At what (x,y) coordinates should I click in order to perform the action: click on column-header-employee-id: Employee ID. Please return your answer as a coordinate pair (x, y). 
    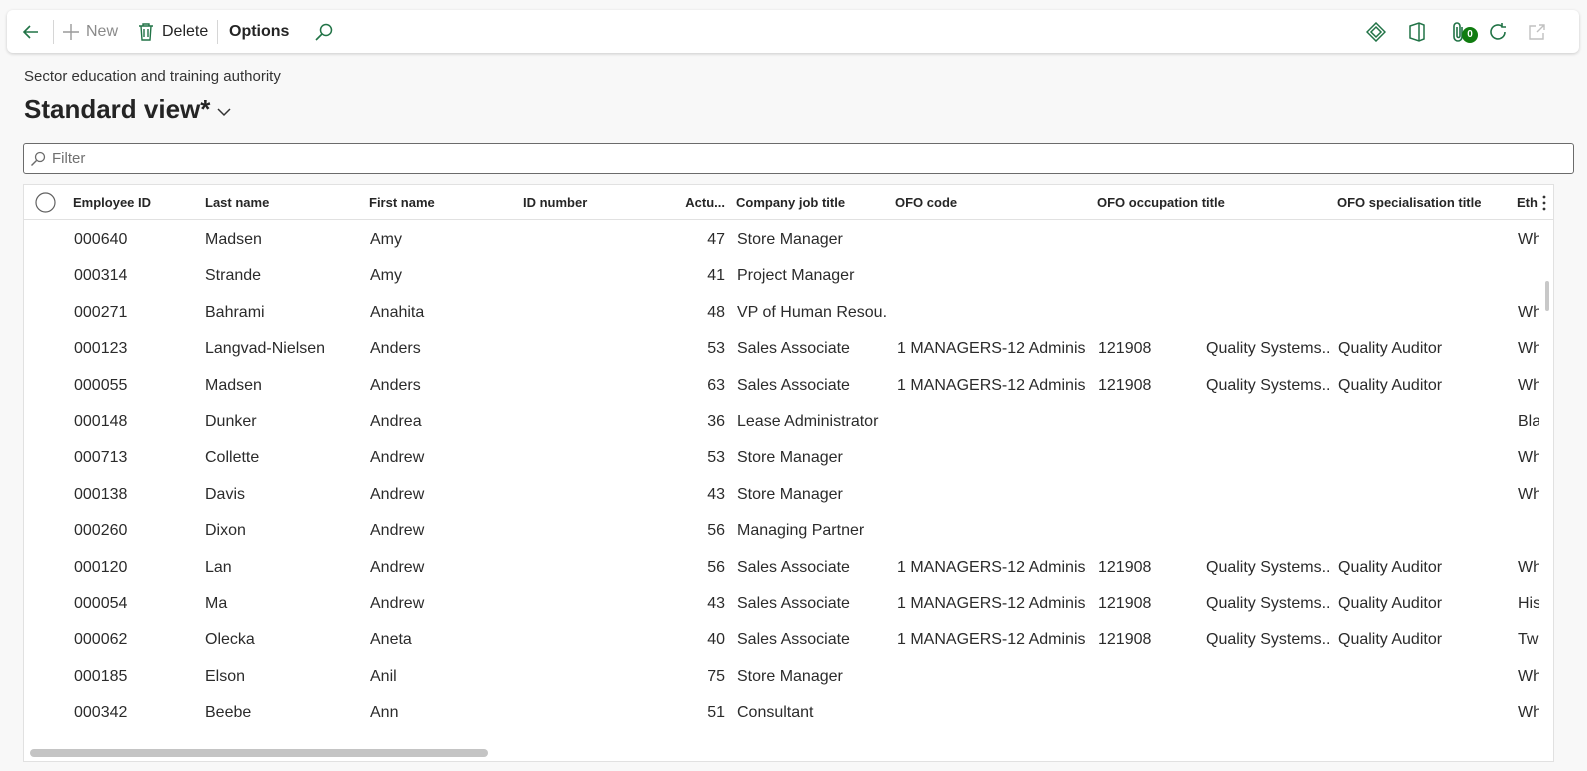
    Looking at the image, I should click on (133, 202).